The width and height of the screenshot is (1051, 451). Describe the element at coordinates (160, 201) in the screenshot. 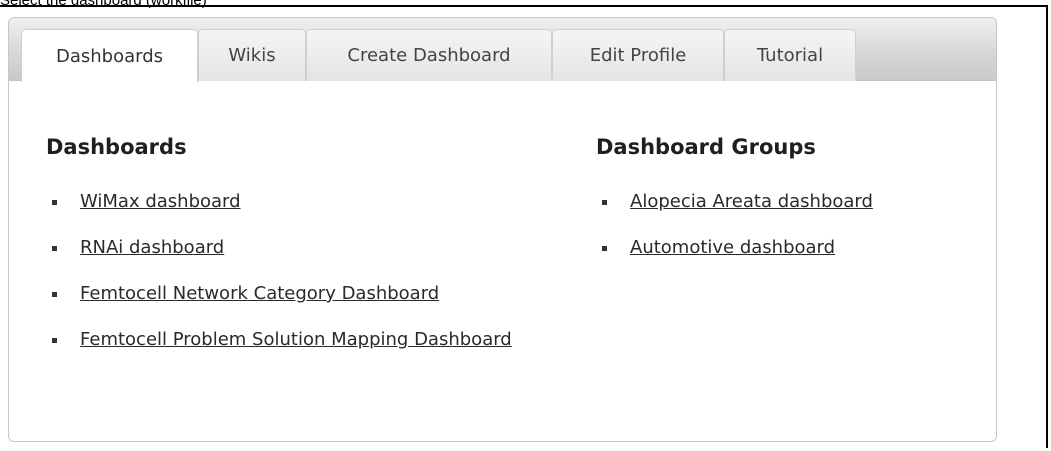

I see `dashboard-link-wimax: WiMax dashboard` at that location.